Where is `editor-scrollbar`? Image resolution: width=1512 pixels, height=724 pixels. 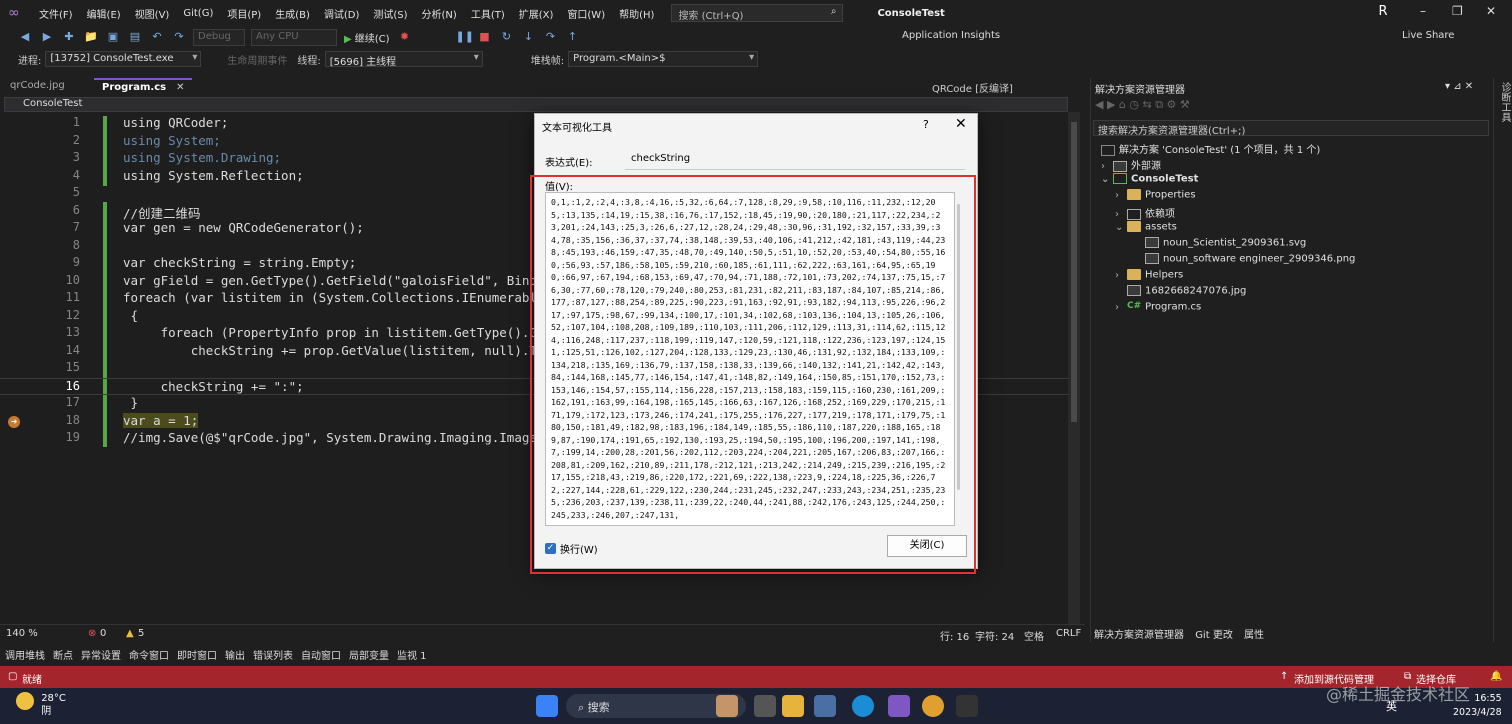 editor-scrollbar is located at coordinates (1074, 368).